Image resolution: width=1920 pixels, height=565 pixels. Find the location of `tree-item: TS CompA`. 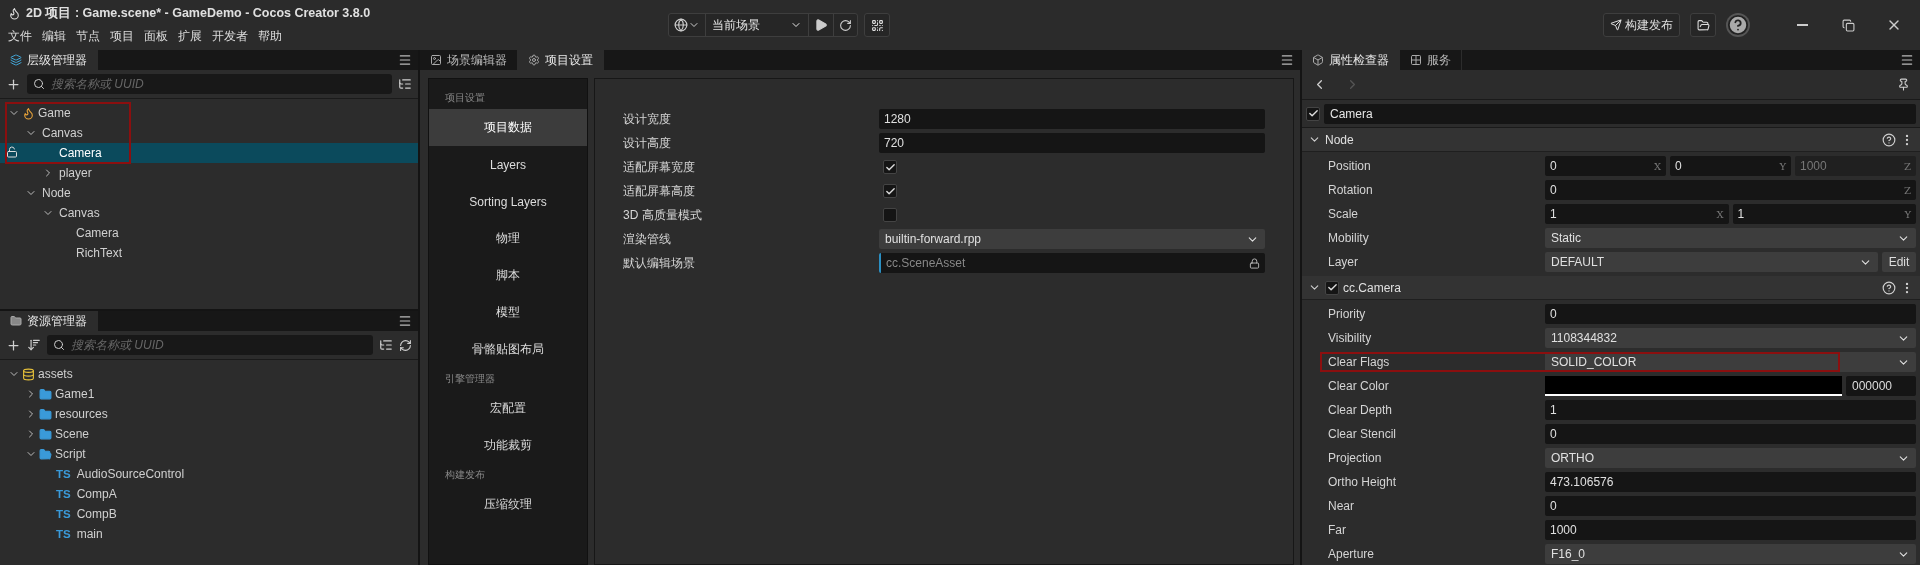

tree-item: TS CompA is located at coordinates (209, 494).